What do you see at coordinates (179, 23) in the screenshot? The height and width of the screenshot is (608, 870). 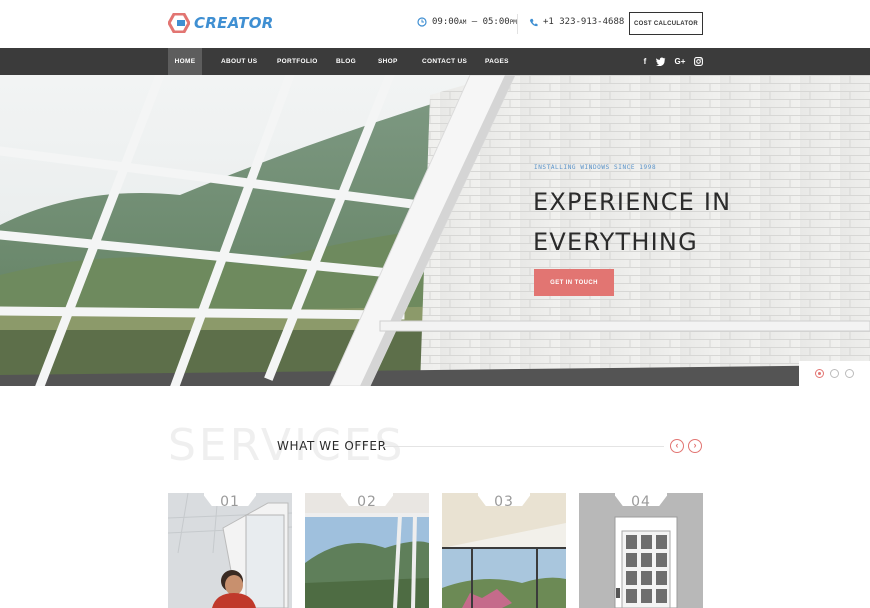 I see `logo-mark-icon` at bounding box center [179, 23].